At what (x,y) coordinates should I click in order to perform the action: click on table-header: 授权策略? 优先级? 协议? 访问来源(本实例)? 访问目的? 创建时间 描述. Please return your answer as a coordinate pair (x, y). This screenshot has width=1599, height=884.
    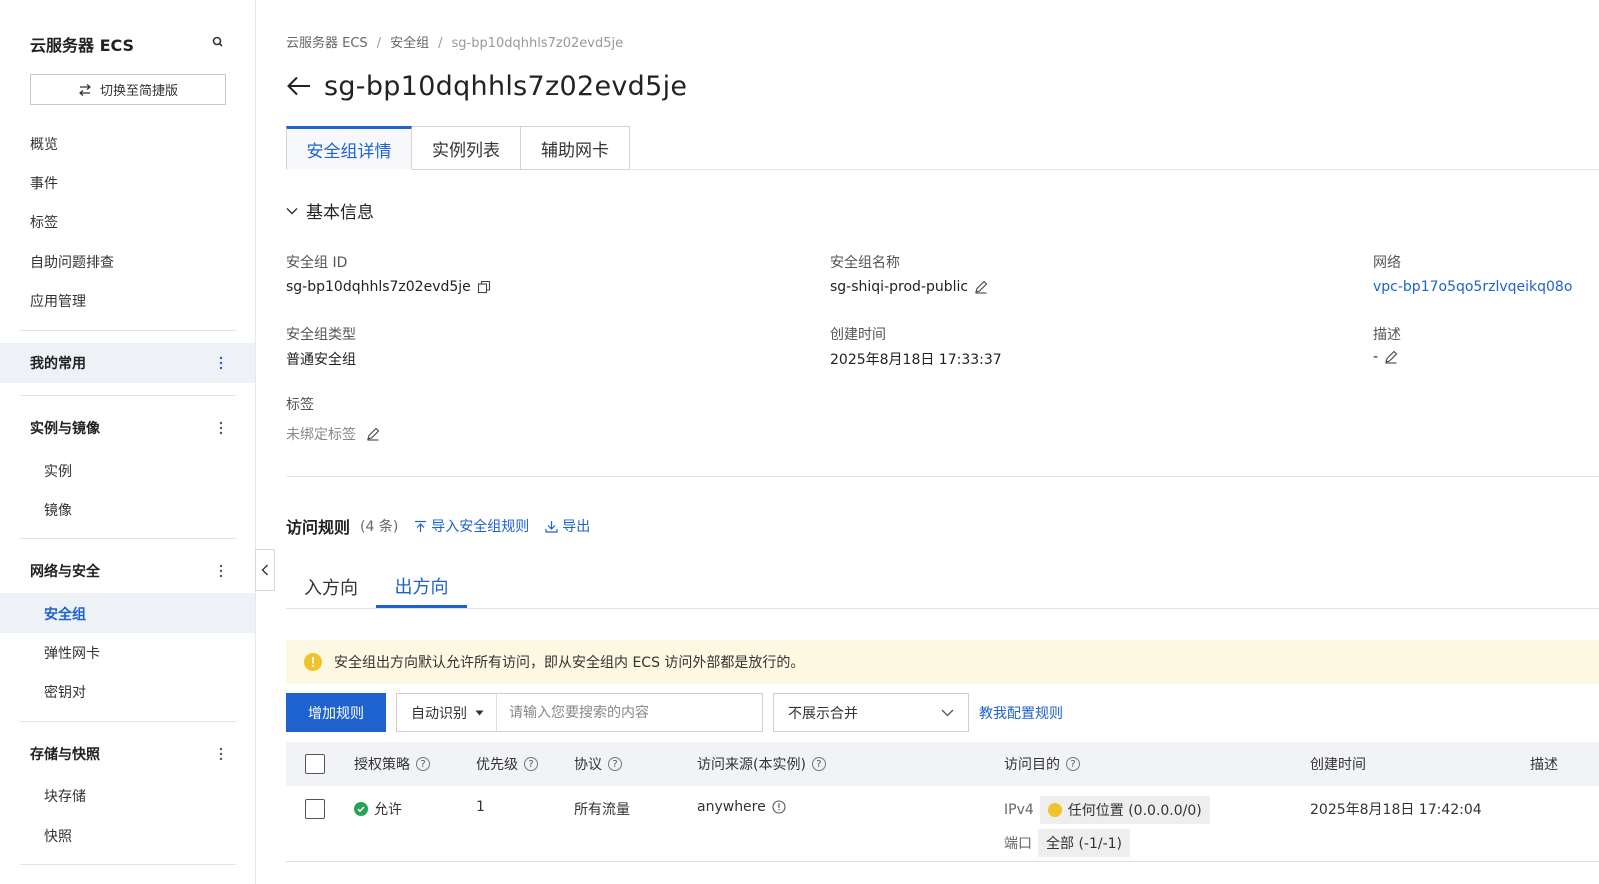
    Looking at the image, I should click on (942, 764).